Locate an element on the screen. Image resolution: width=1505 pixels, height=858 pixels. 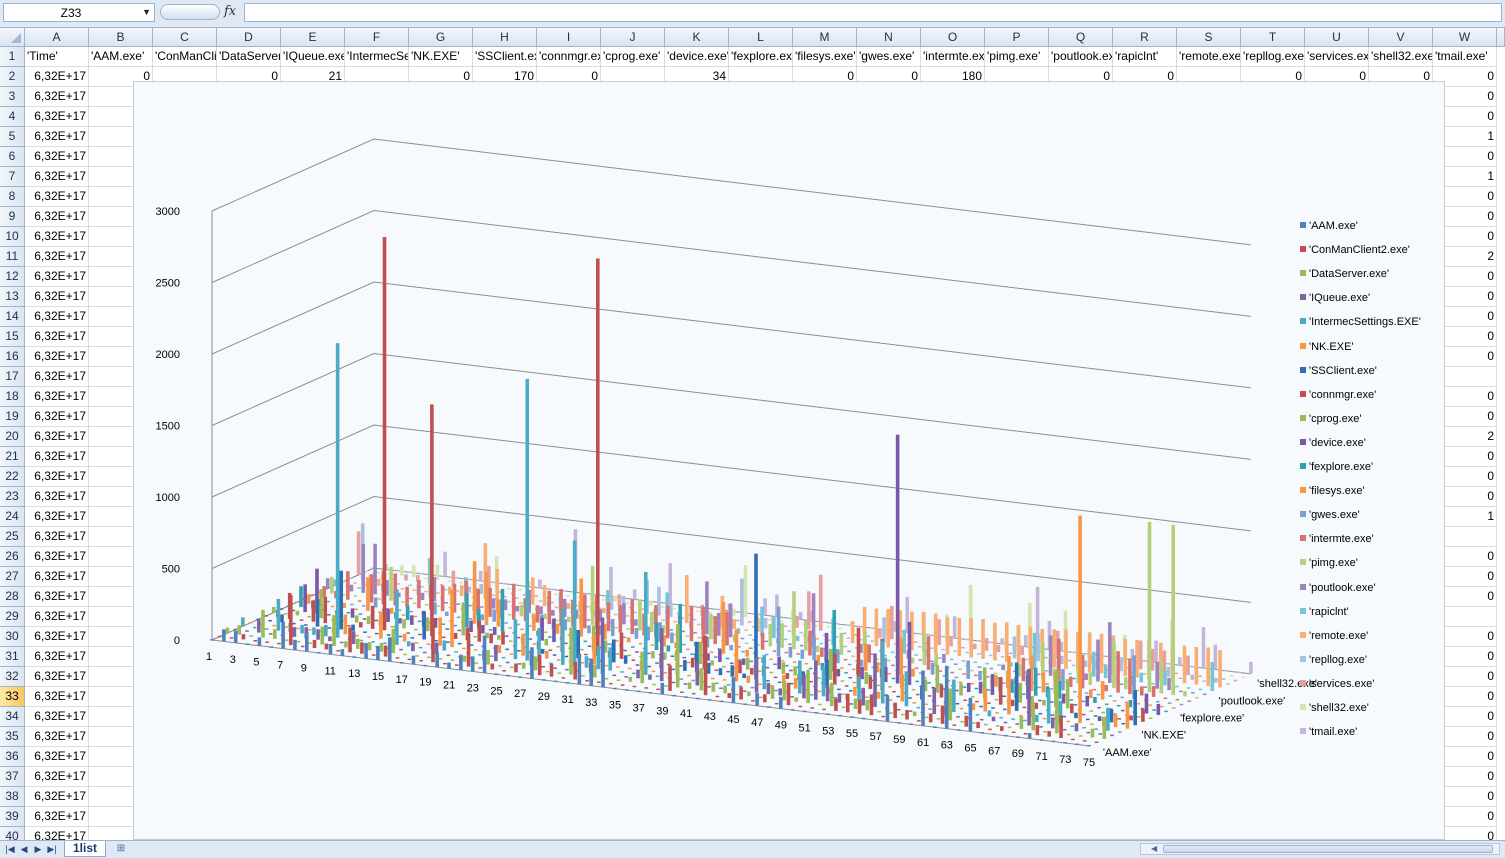
legend-entry: 'rapiclnt' is located at coordinates (1324, 612).